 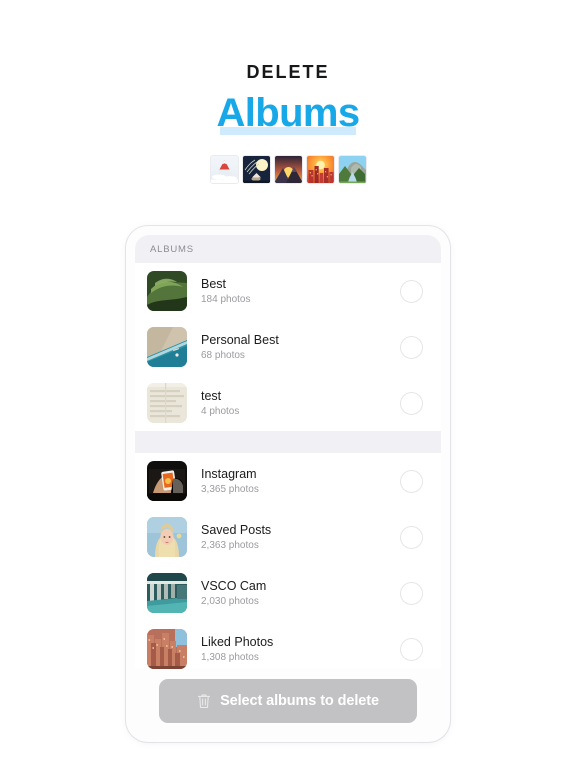 I want to click on album-title: test, so click(x=211, y=395).